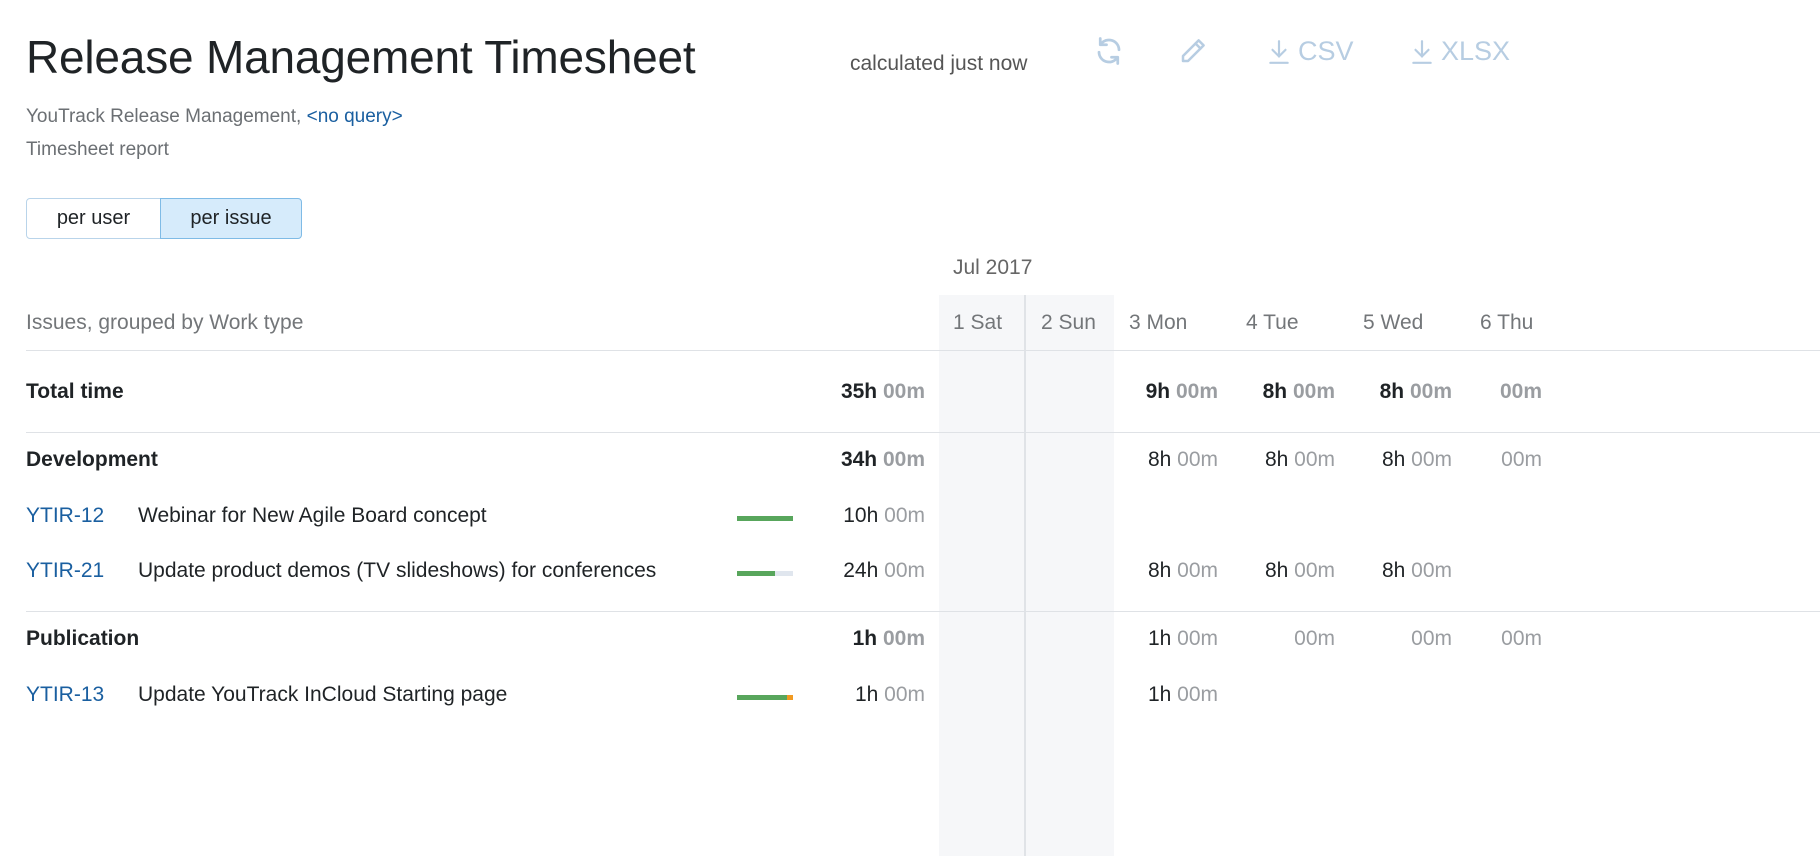 The height and width of the screenshot is (856, 1820). What do you see at coordinates (1025, 575) in the screenshot?
I see `week-divider` at bounding box center [1025, 575].